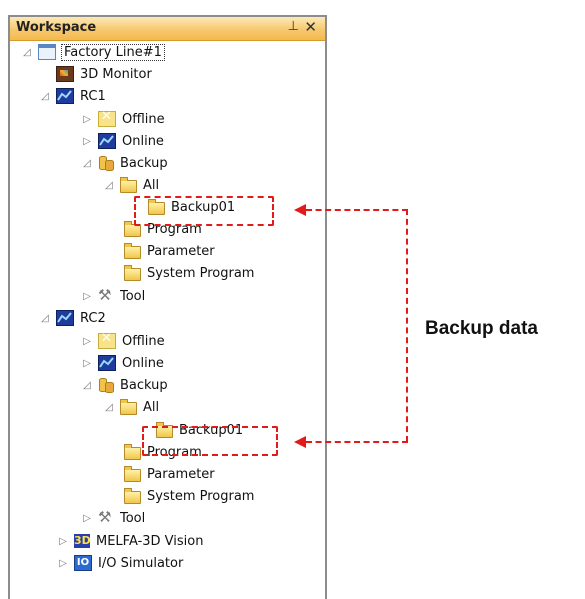  I want to click on tree-node-rc1-parameter: Parameter, so click(169, 251).